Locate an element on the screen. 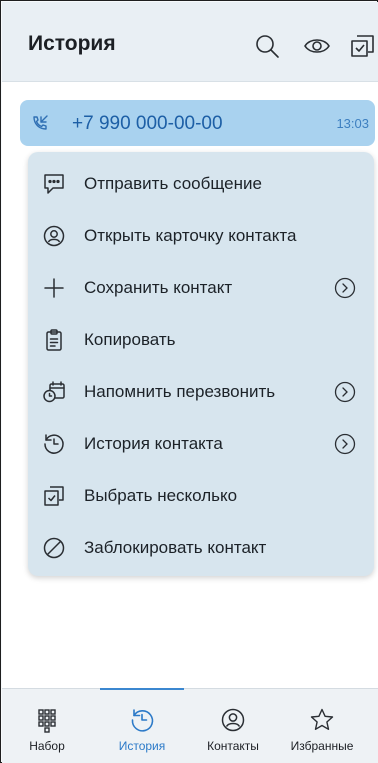 Image resolution: width=378 pixels, height=763 pixels. tab-label: Набор is located at coordinates (47, 746).